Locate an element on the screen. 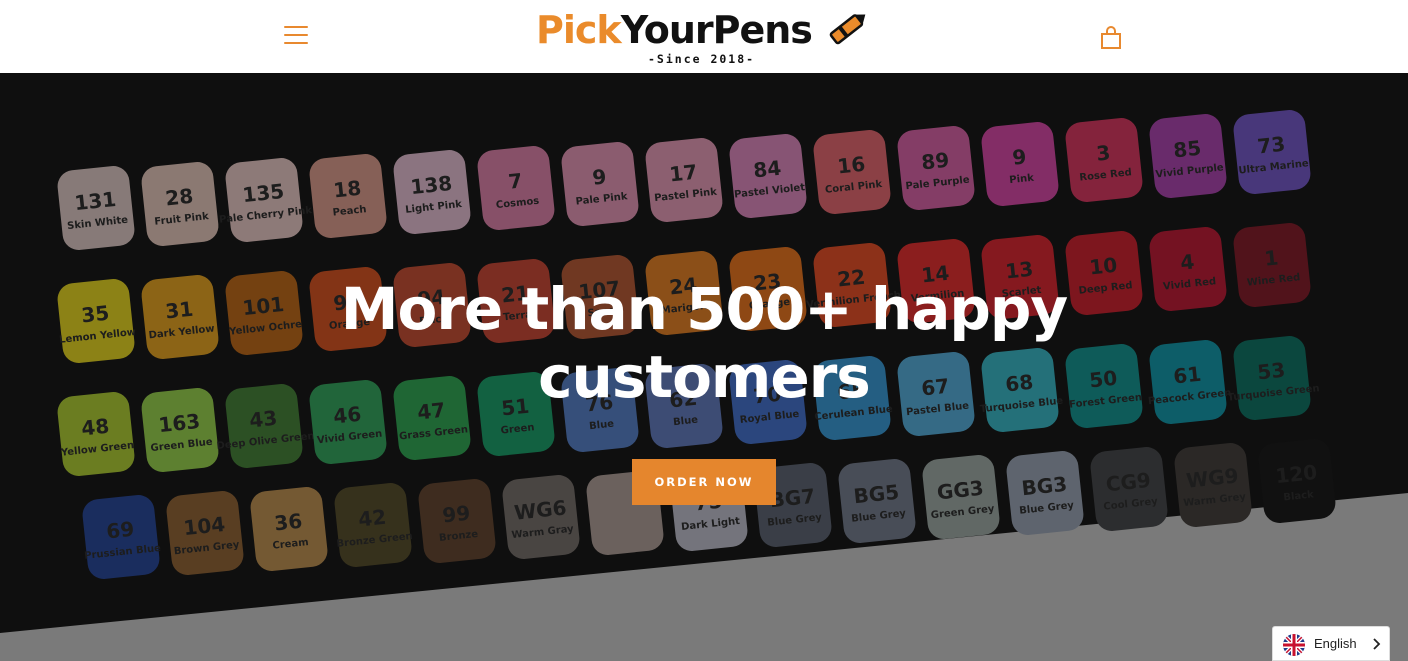 The image size is (1408, 661). site-logo: PickYourPens -Since 2018- is located at coordinates (704, 37).